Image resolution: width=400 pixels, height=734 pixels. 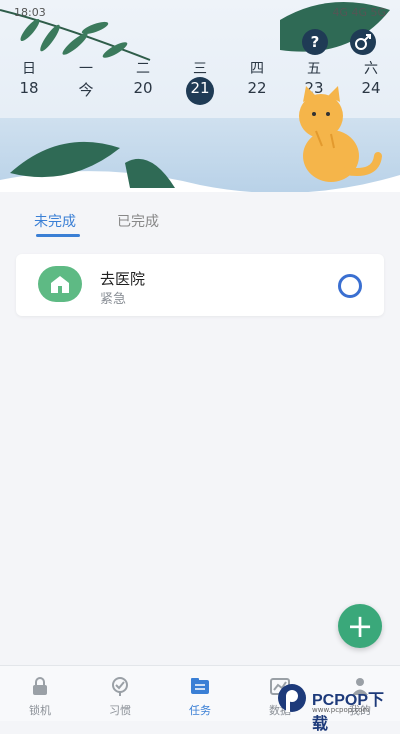 I want to click on gender-icon, so click(x=363, y=42).